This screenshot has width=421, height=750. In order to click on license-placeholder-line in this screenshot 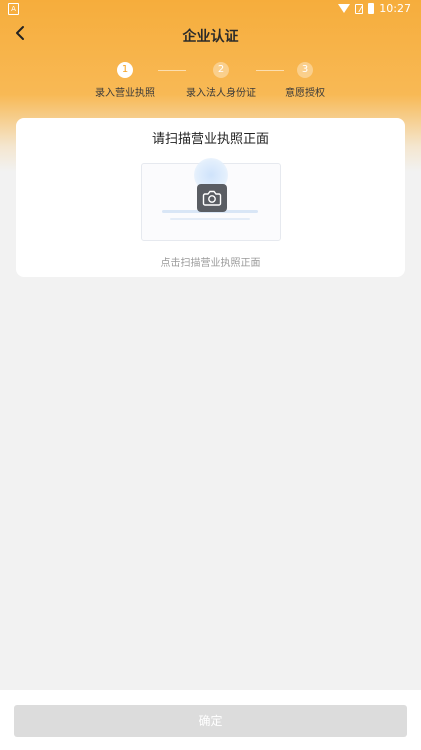, I will do `click(210, 219)`.